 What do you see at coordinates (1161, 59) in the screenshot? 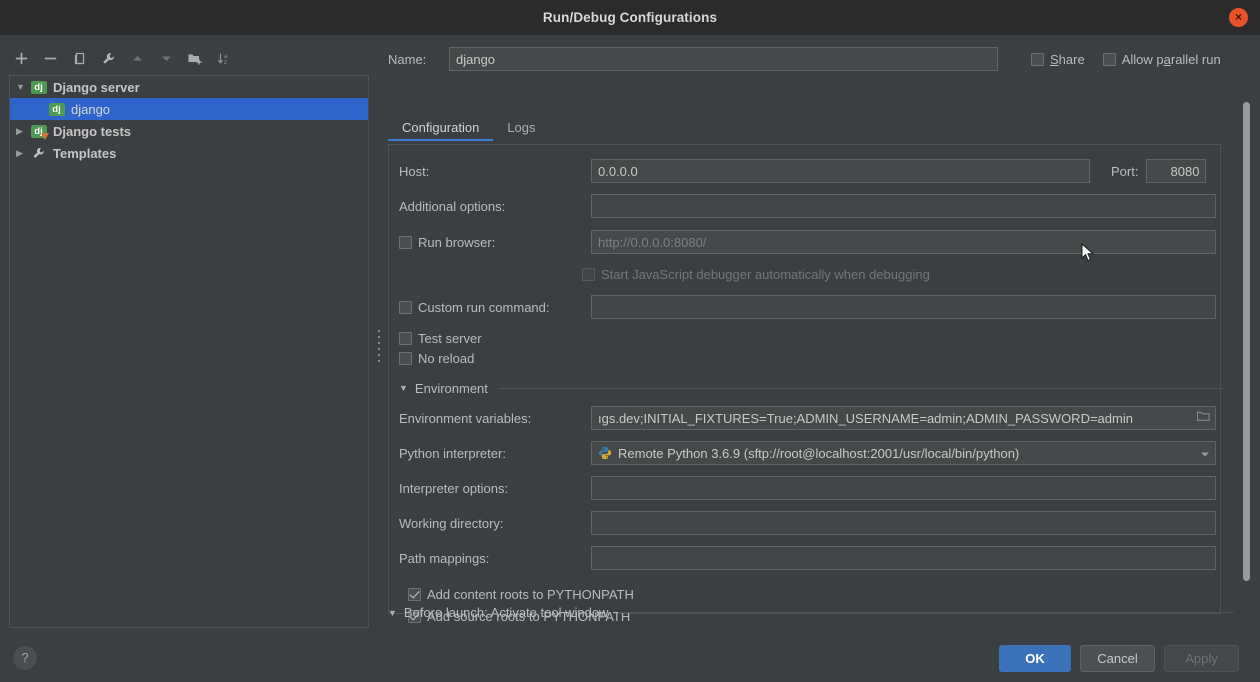
I see `allow-parallel-run-checkbox: Allow parallel run` at bounding box center [1161, 59].